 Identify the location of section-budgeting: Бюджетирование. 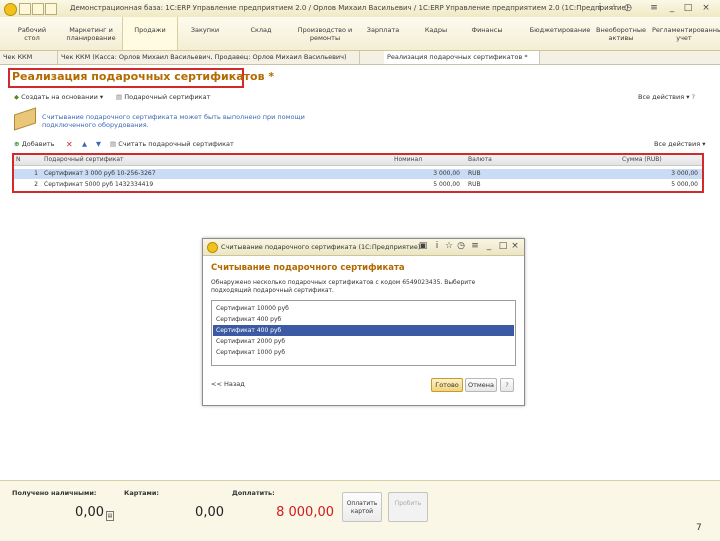
(560, 33).